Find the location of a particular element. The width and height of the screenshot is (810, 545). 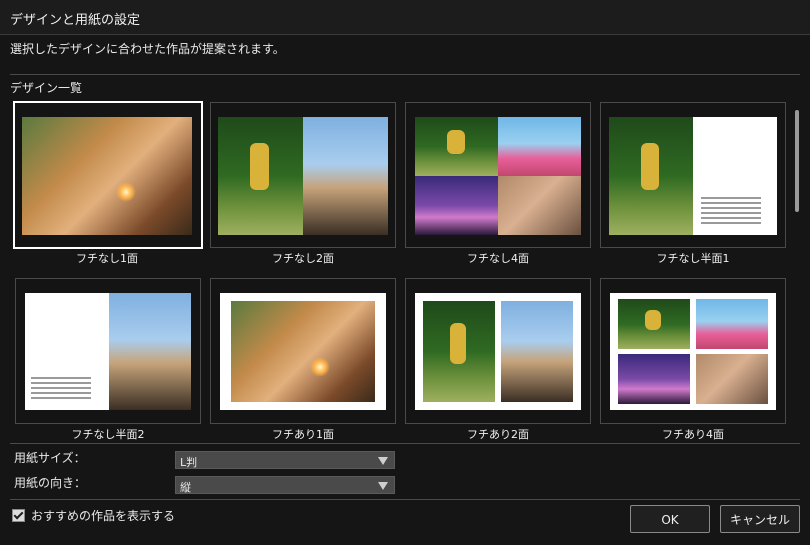

paper-size-label: 用紙サイズ： is located at coordinates (50, 458).